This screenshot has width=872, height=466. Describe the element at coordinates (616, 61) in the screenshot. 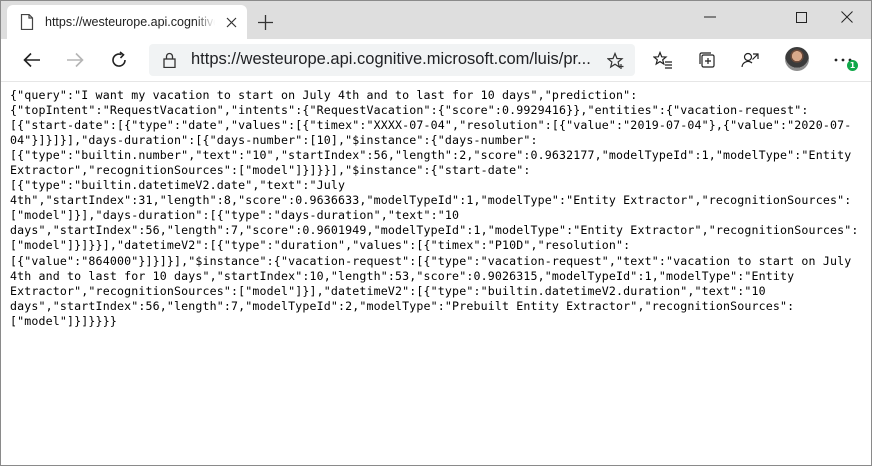

I see `add-favorite-star-icon` at that location.